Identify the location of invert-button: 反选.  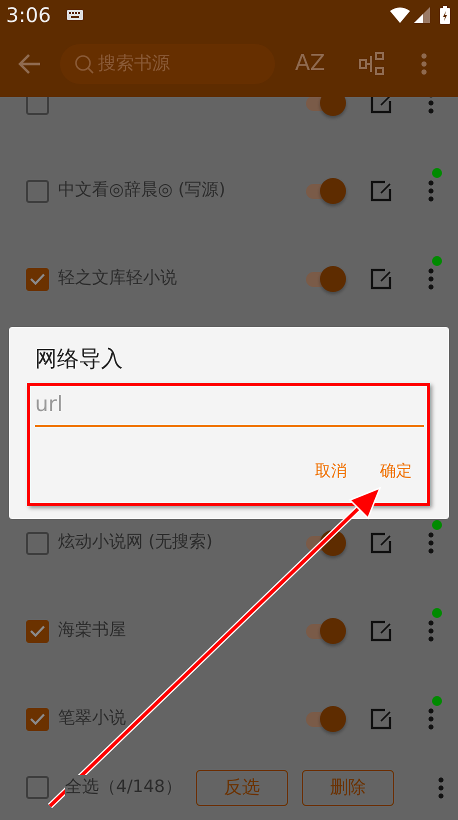
(242, 788).